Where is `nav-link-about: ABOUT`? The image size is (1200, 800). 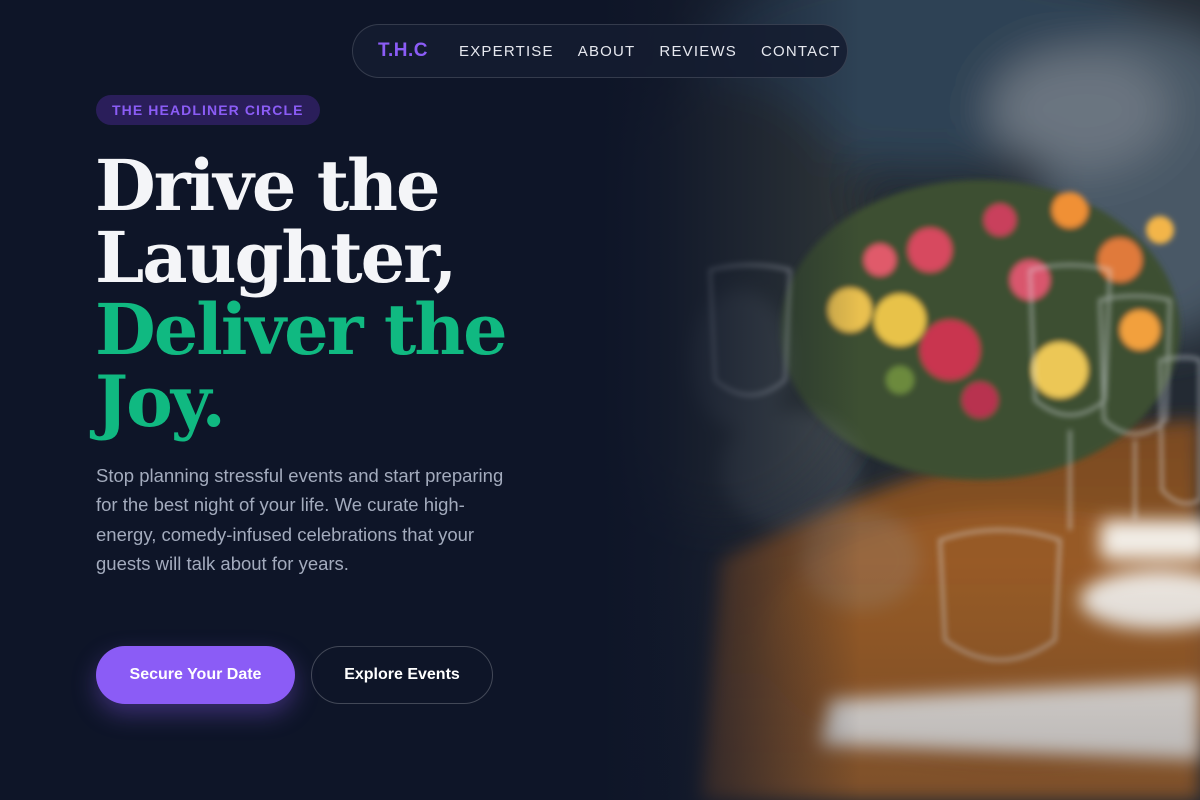
nav-link-about: ABOUT is located at coordinates (607, 51).